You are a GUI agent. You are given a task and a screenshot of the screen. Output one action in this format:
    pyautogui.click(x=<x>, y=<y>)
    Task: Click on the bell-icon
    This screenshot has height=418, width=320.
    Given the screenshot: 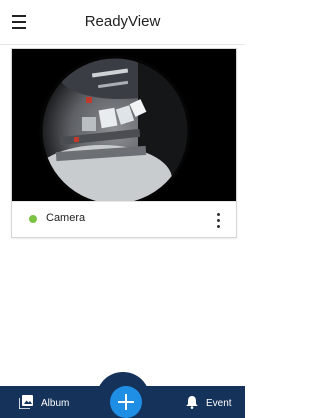 What is the action you would take?
    pyautogui.click(x=192, y=402)
    